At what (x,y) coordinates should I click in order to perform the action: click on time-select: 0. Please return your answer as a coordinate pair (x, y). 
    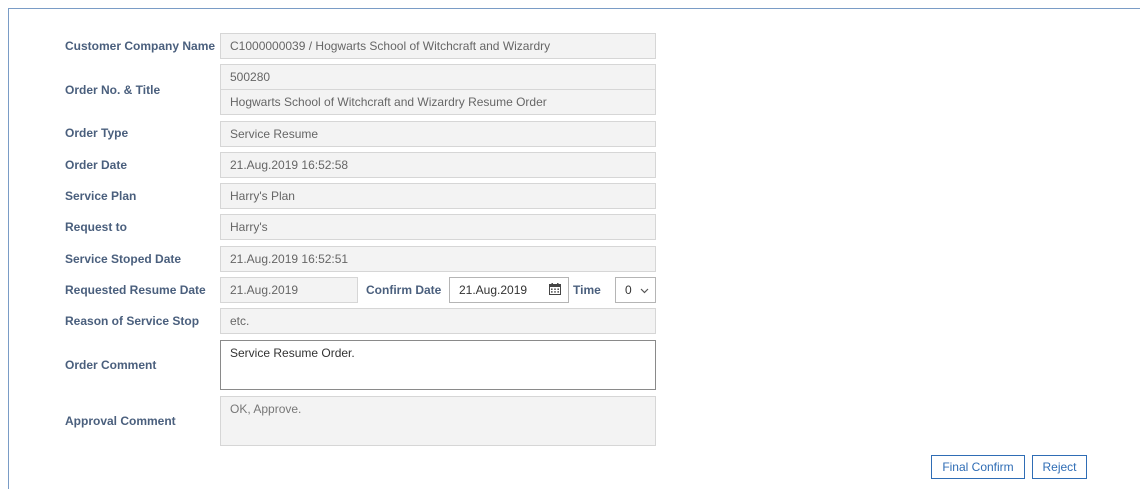
    Looking at the image, I should click on (635, 290).